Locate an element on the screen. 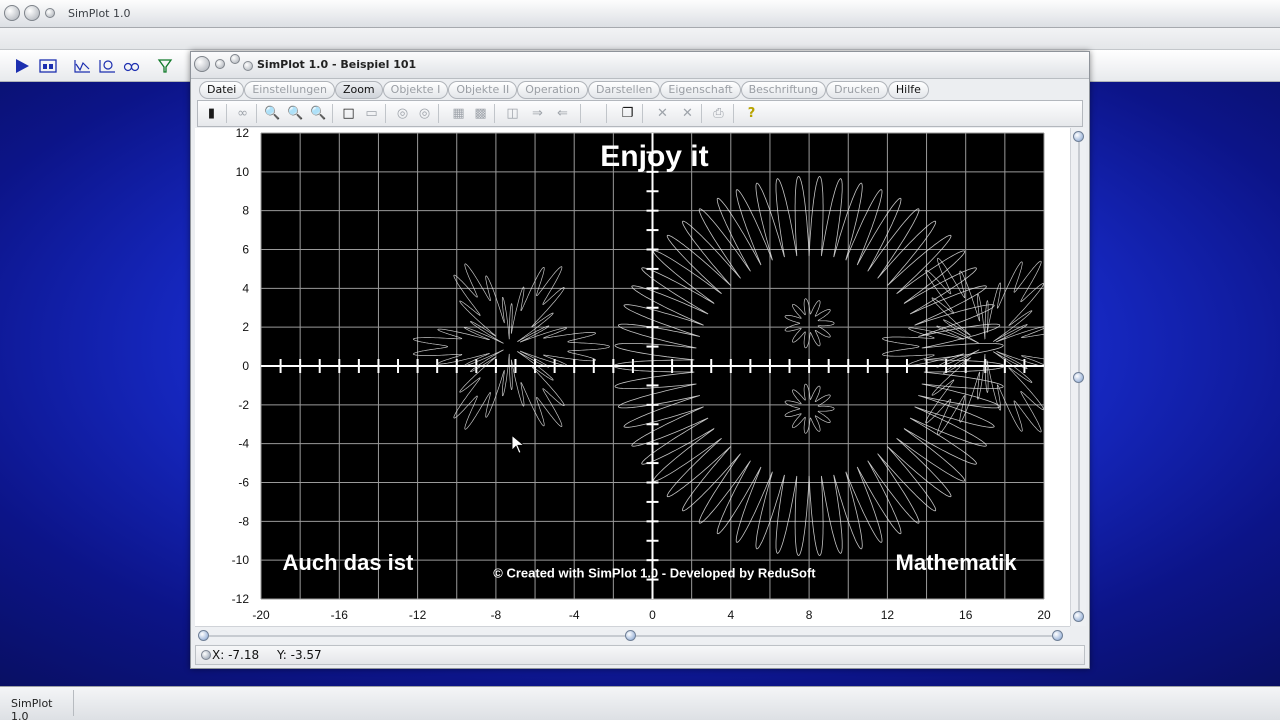 The height and width of the screenshot is (720, 1280). menu-objekte-2: Objekte II is located at coordinates (483, 90).